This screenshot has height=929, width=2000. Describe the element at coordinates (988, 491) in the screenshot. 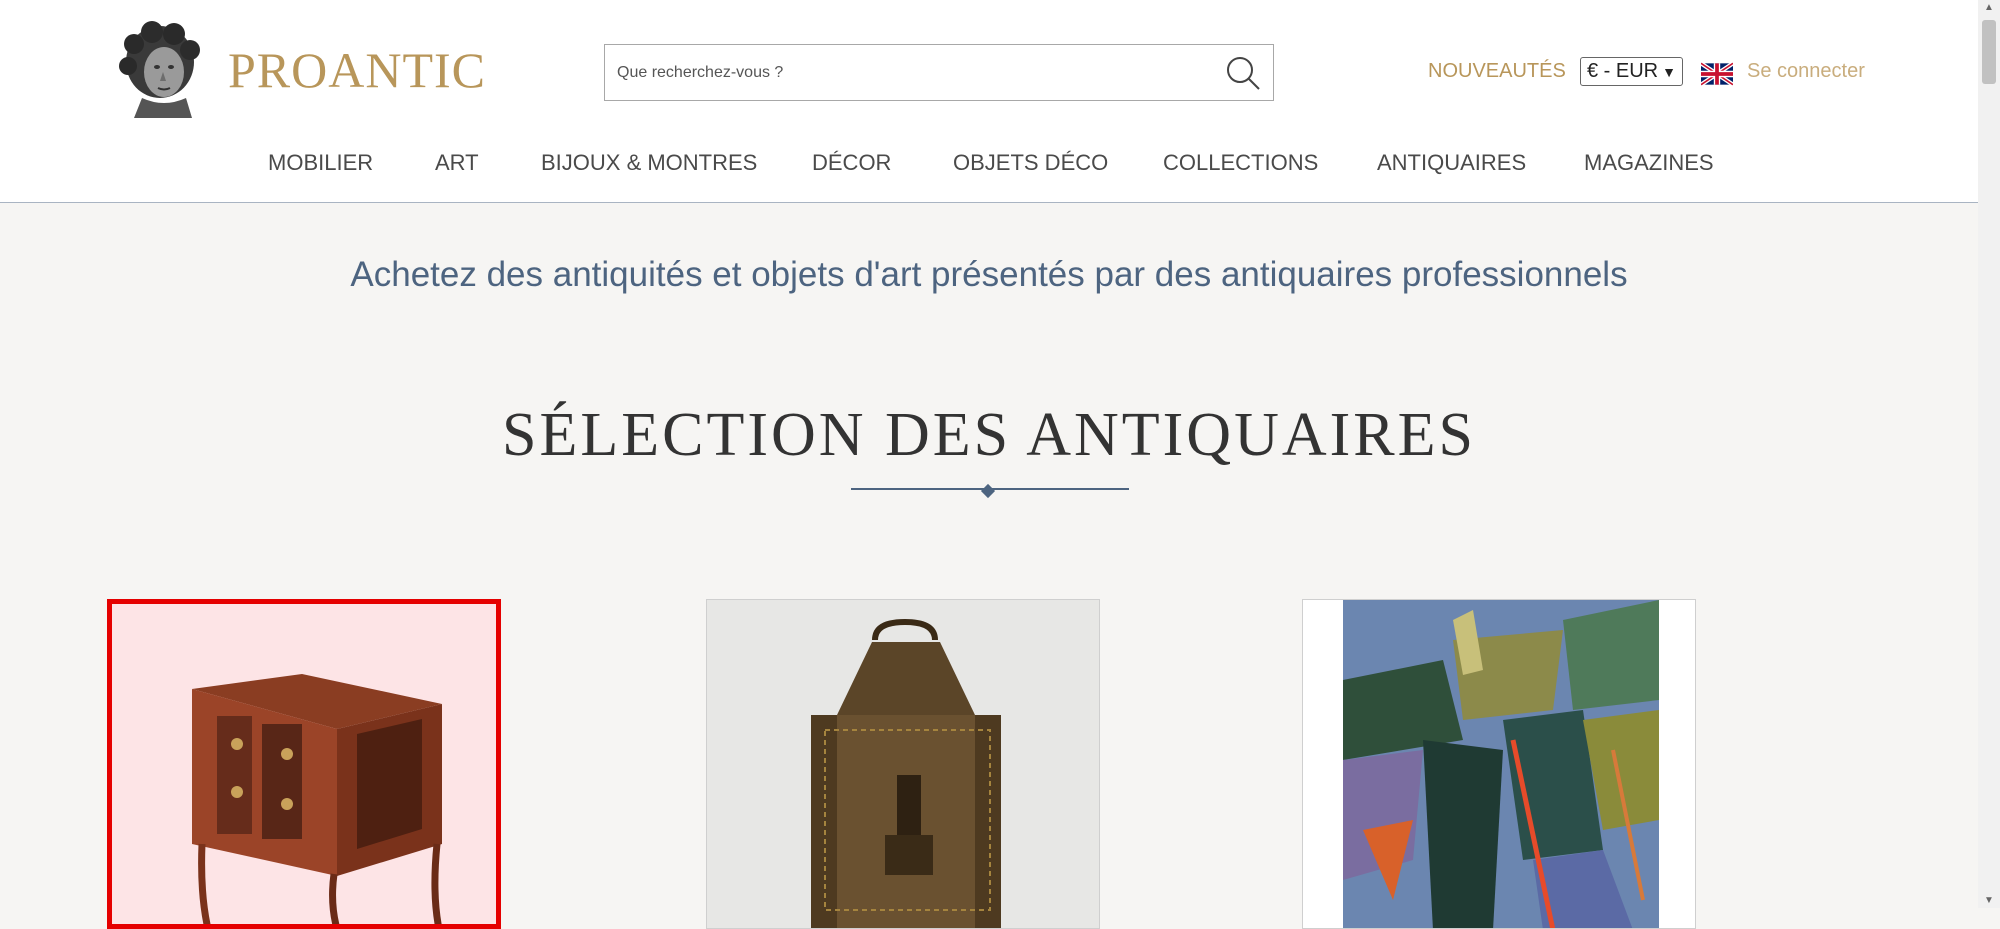

I see `diamond-ornament-icon` at that location.